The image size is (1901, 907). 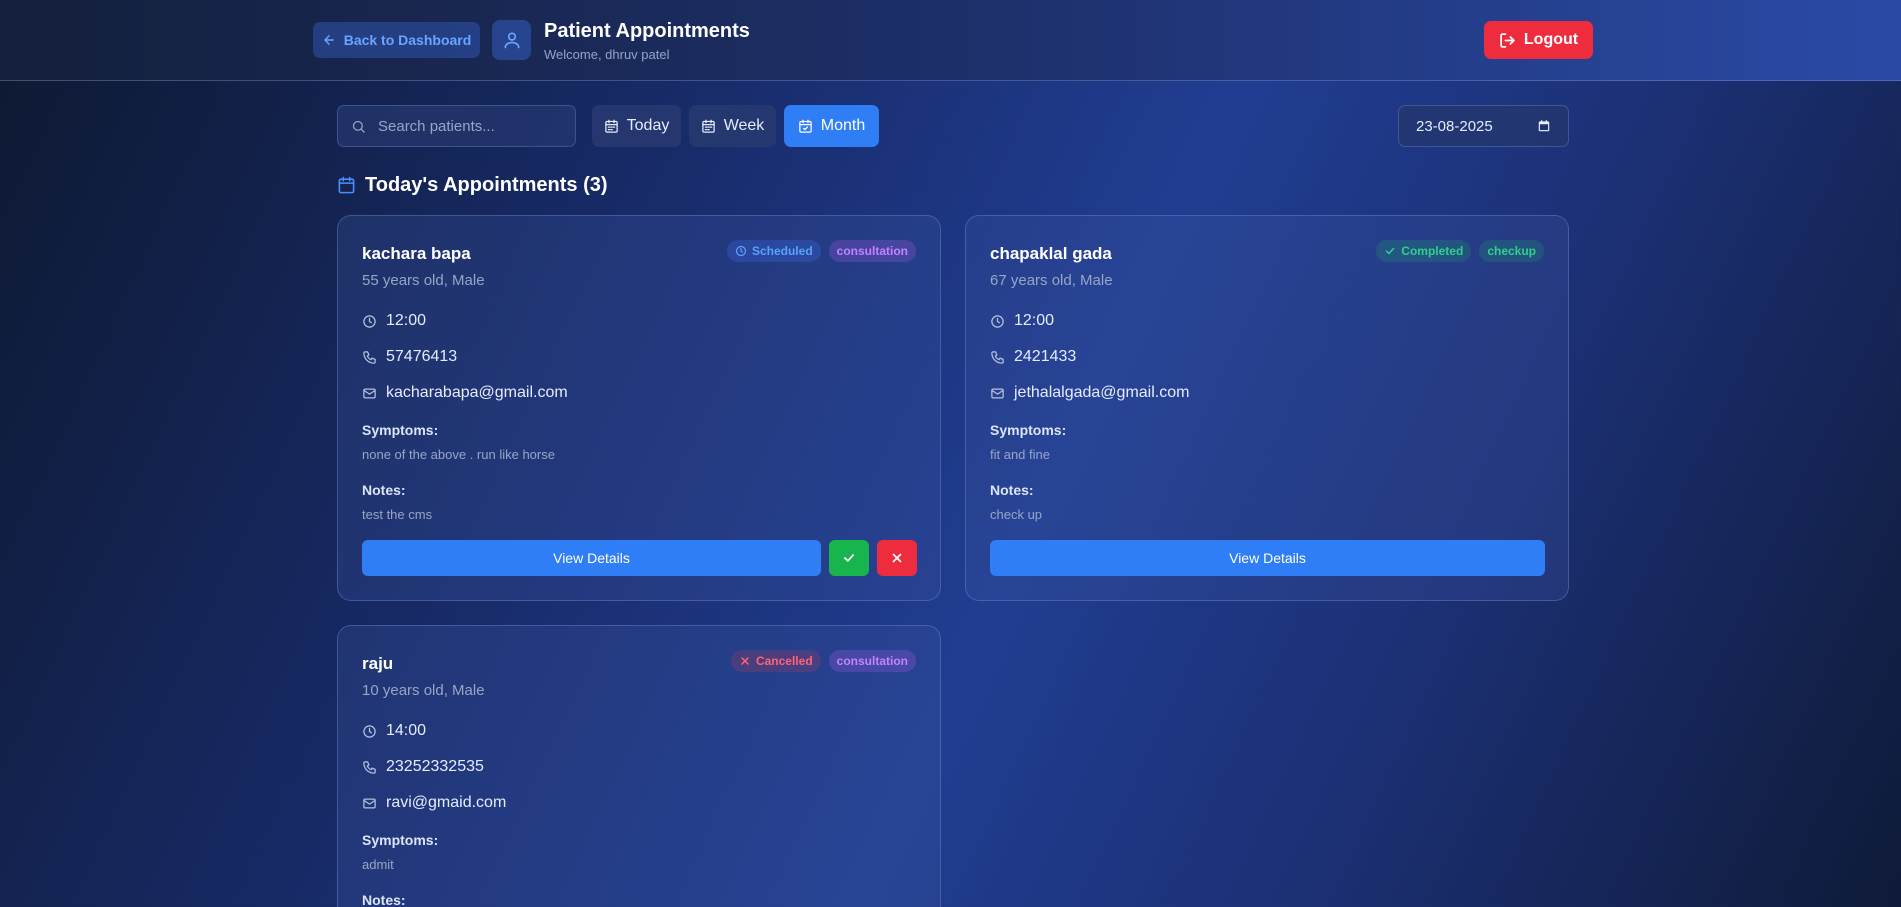 I want to click on status-label: Cancelled, so click(x=784, y=661).